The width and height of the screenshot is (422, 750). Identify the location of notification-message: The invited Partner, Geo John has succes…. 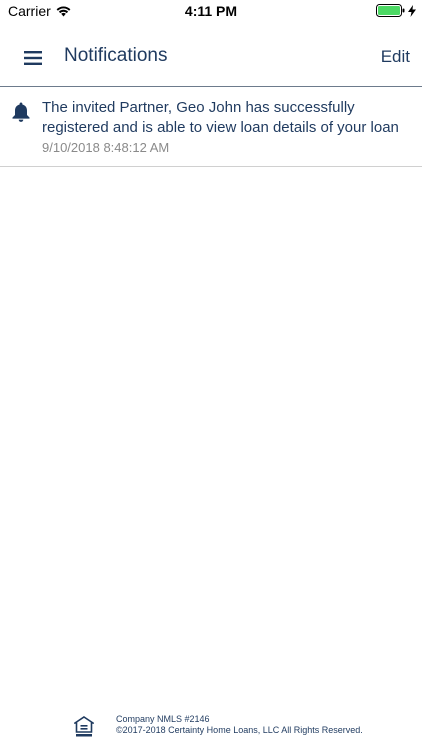
(220, 117).